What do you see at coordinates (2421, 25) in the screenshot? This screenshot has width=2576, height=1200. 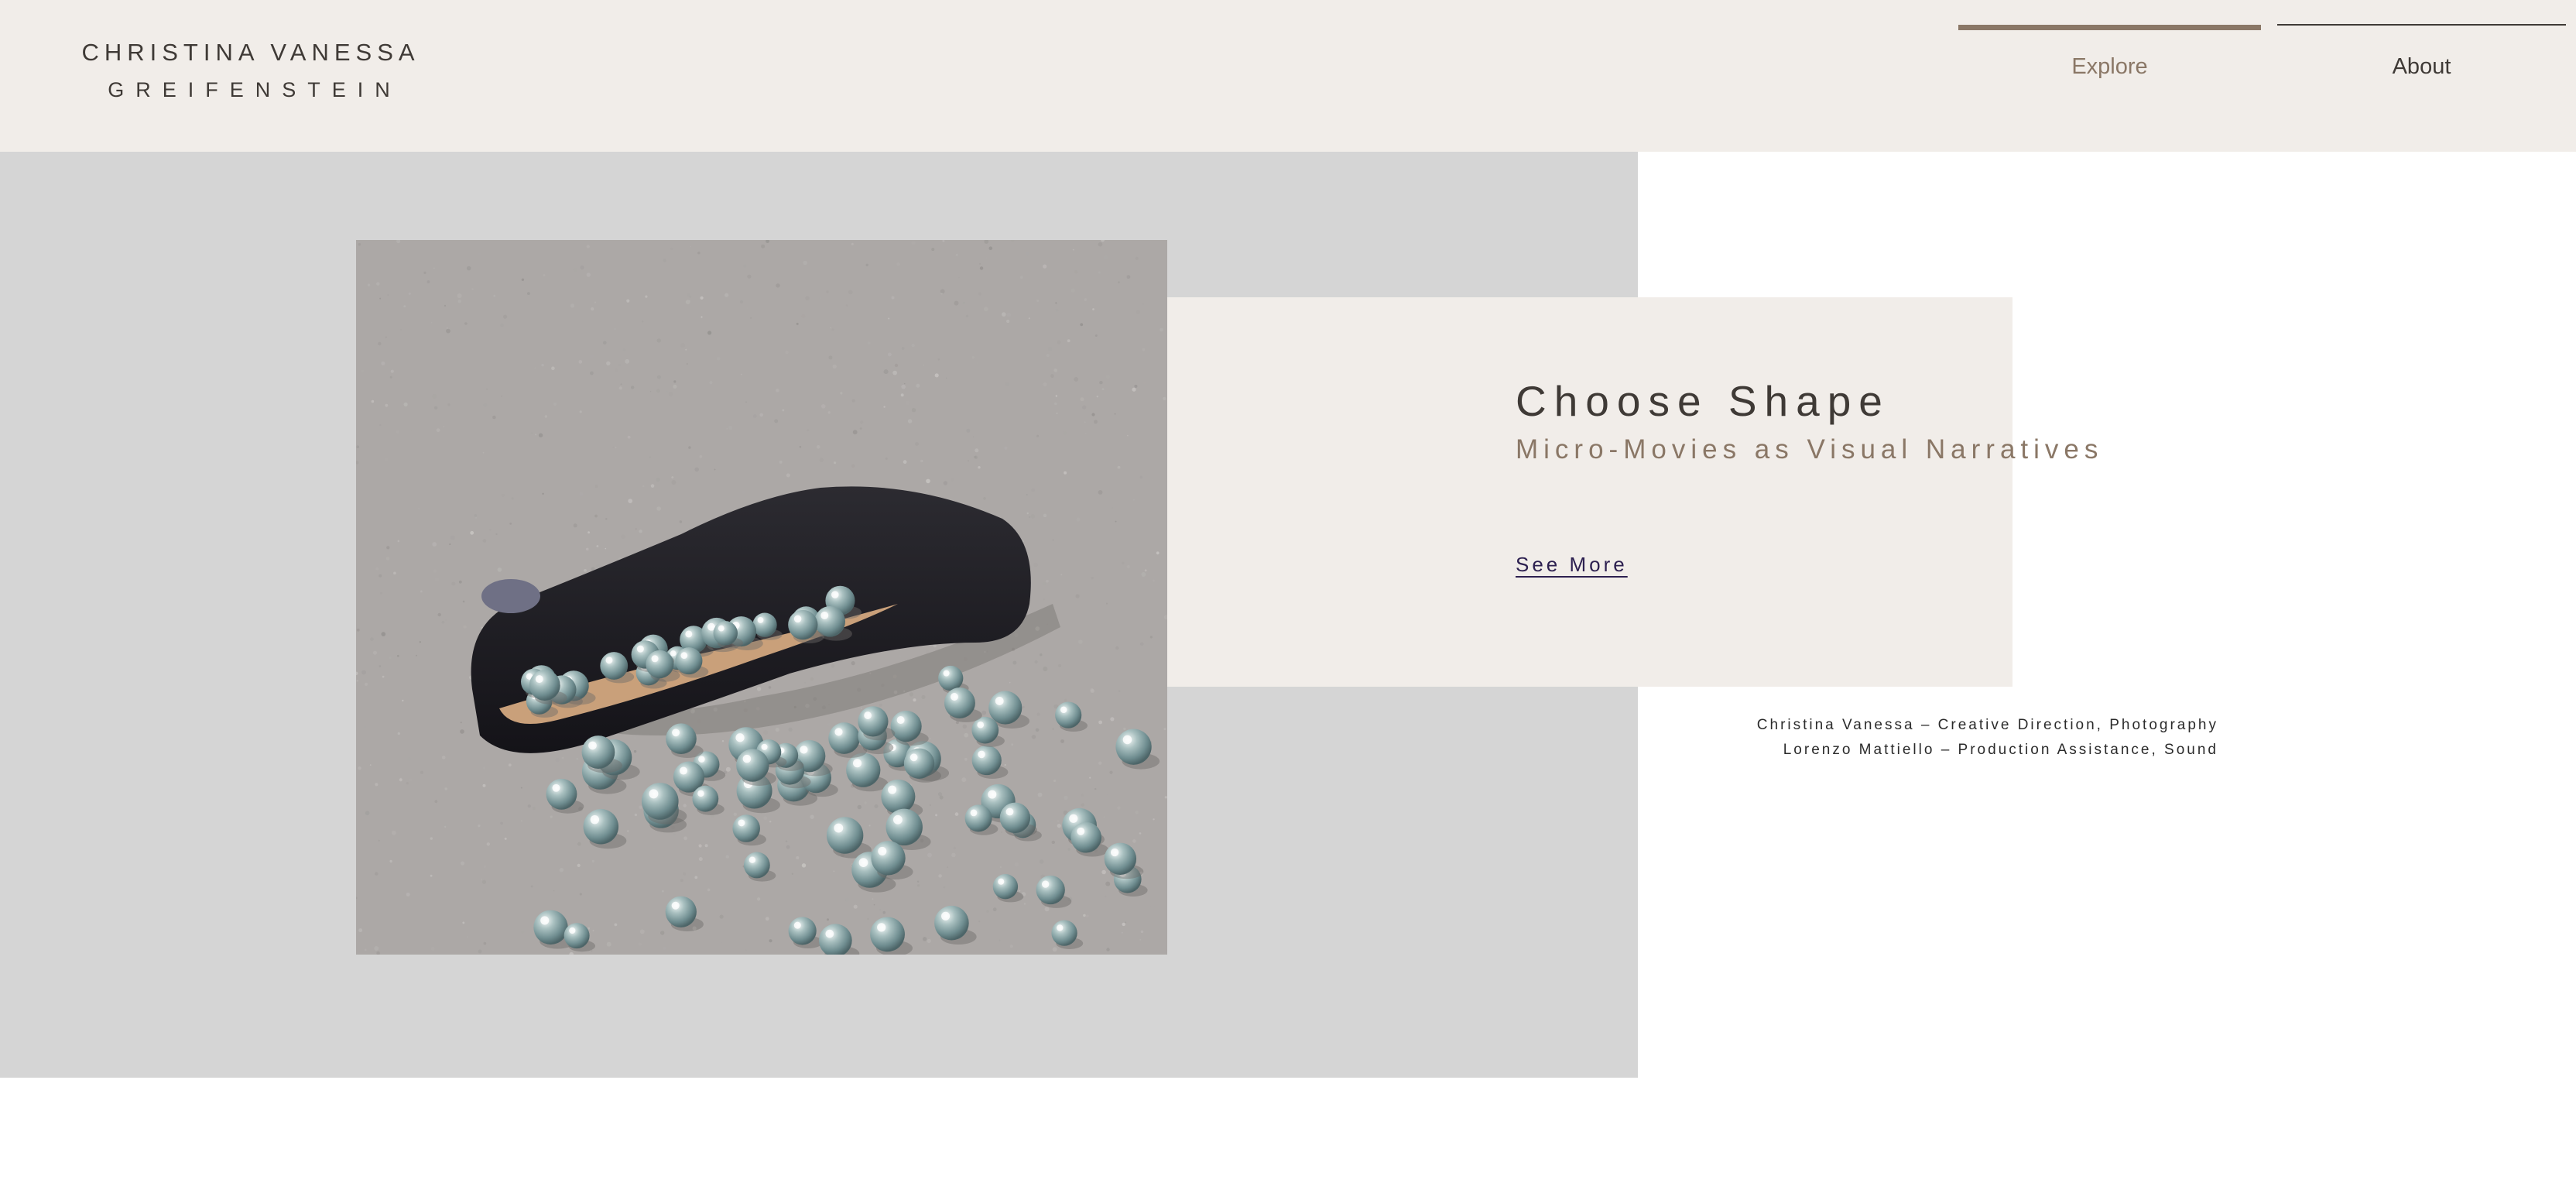 I see `nav-indicator` at bounding box center [2421, 25].